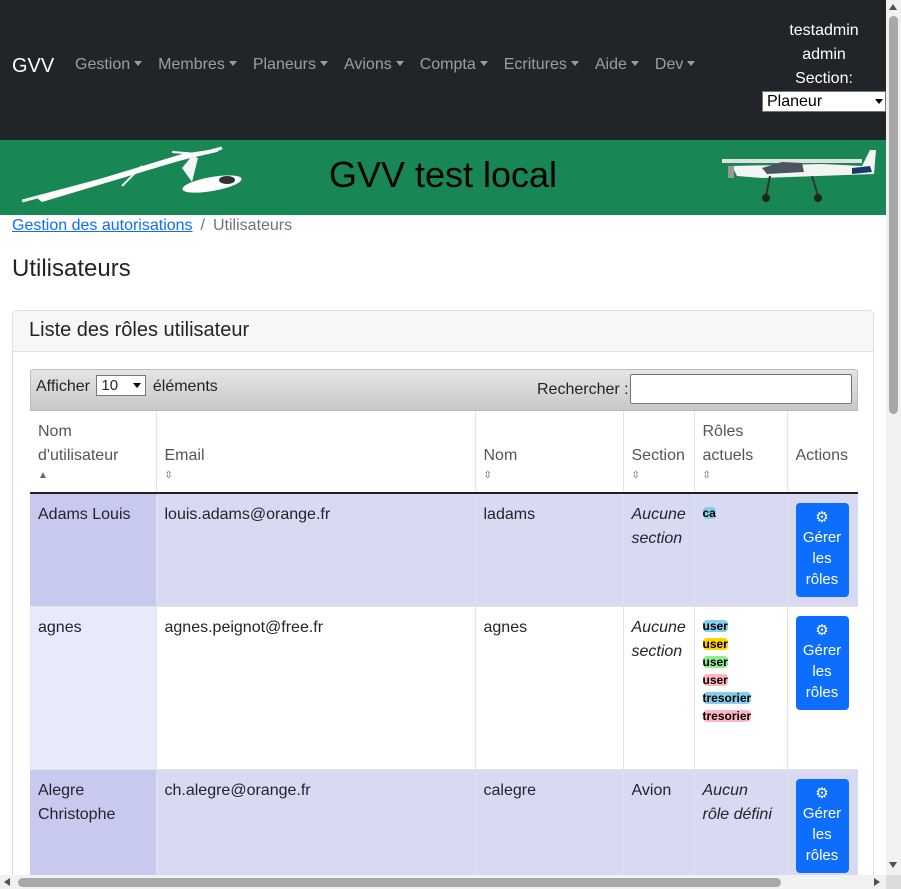 This screenshot has height=889, width=901. Describe the element at coordinates (110, 385) in the screenshot. I see `page-length-value: 10` at that location.